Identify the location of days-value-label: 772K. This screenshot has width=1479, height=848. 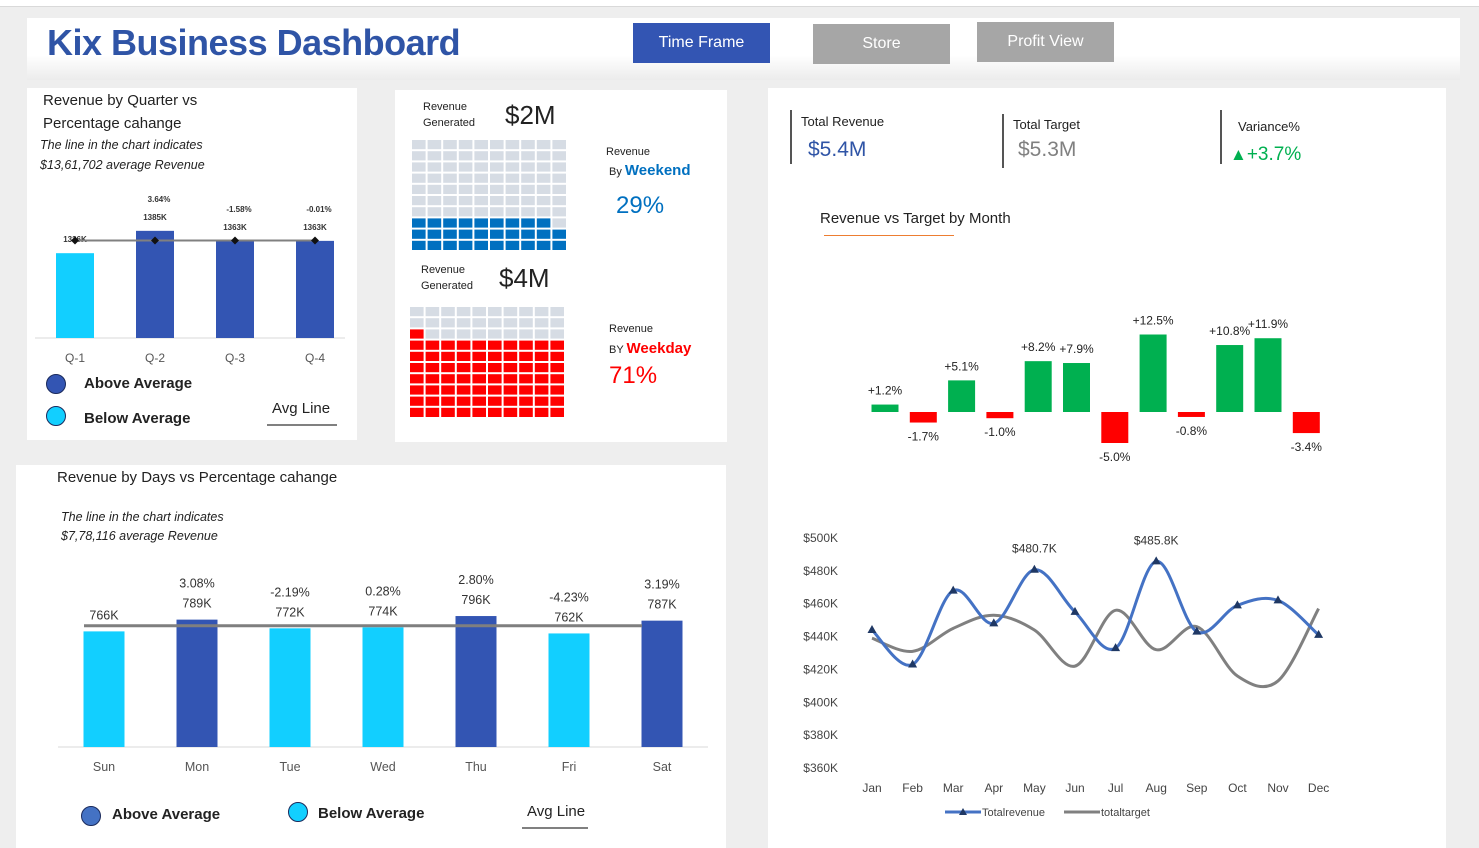
(290, 612).